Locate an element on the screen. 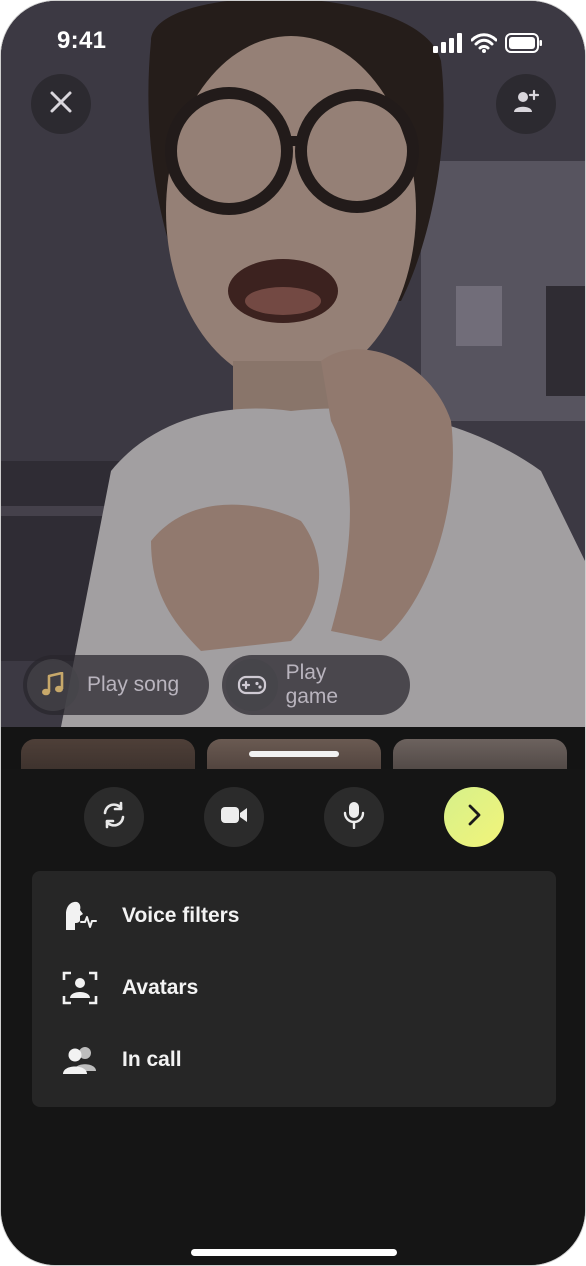  voice-filter-icon is located at coordinates (80, 916).